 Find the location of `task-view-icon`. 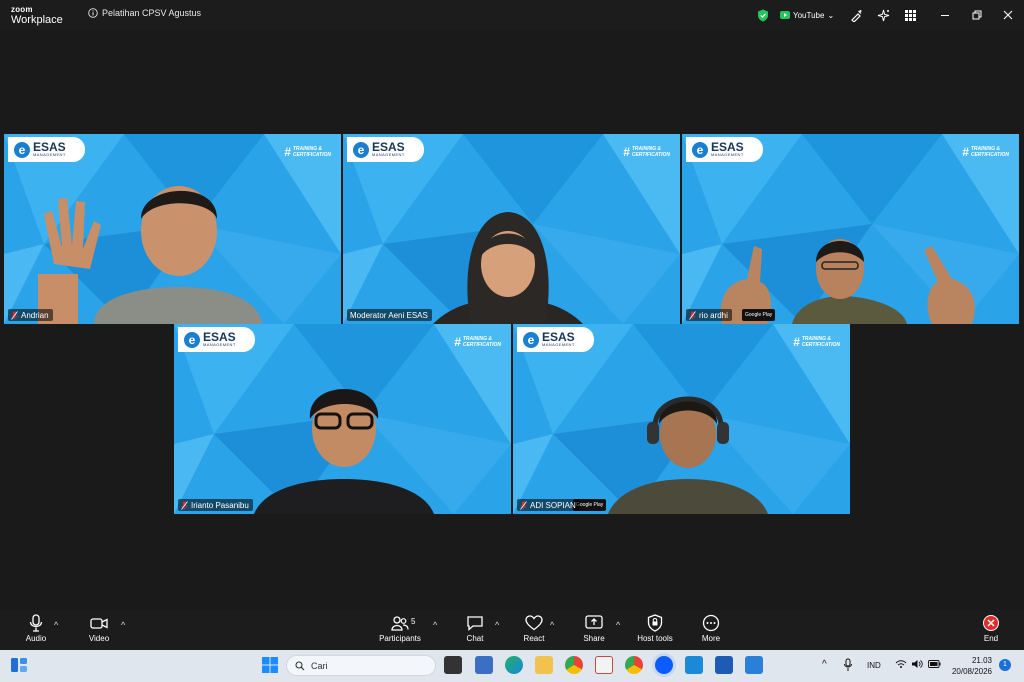

task-view-icon is located at coordinates (453, 665).